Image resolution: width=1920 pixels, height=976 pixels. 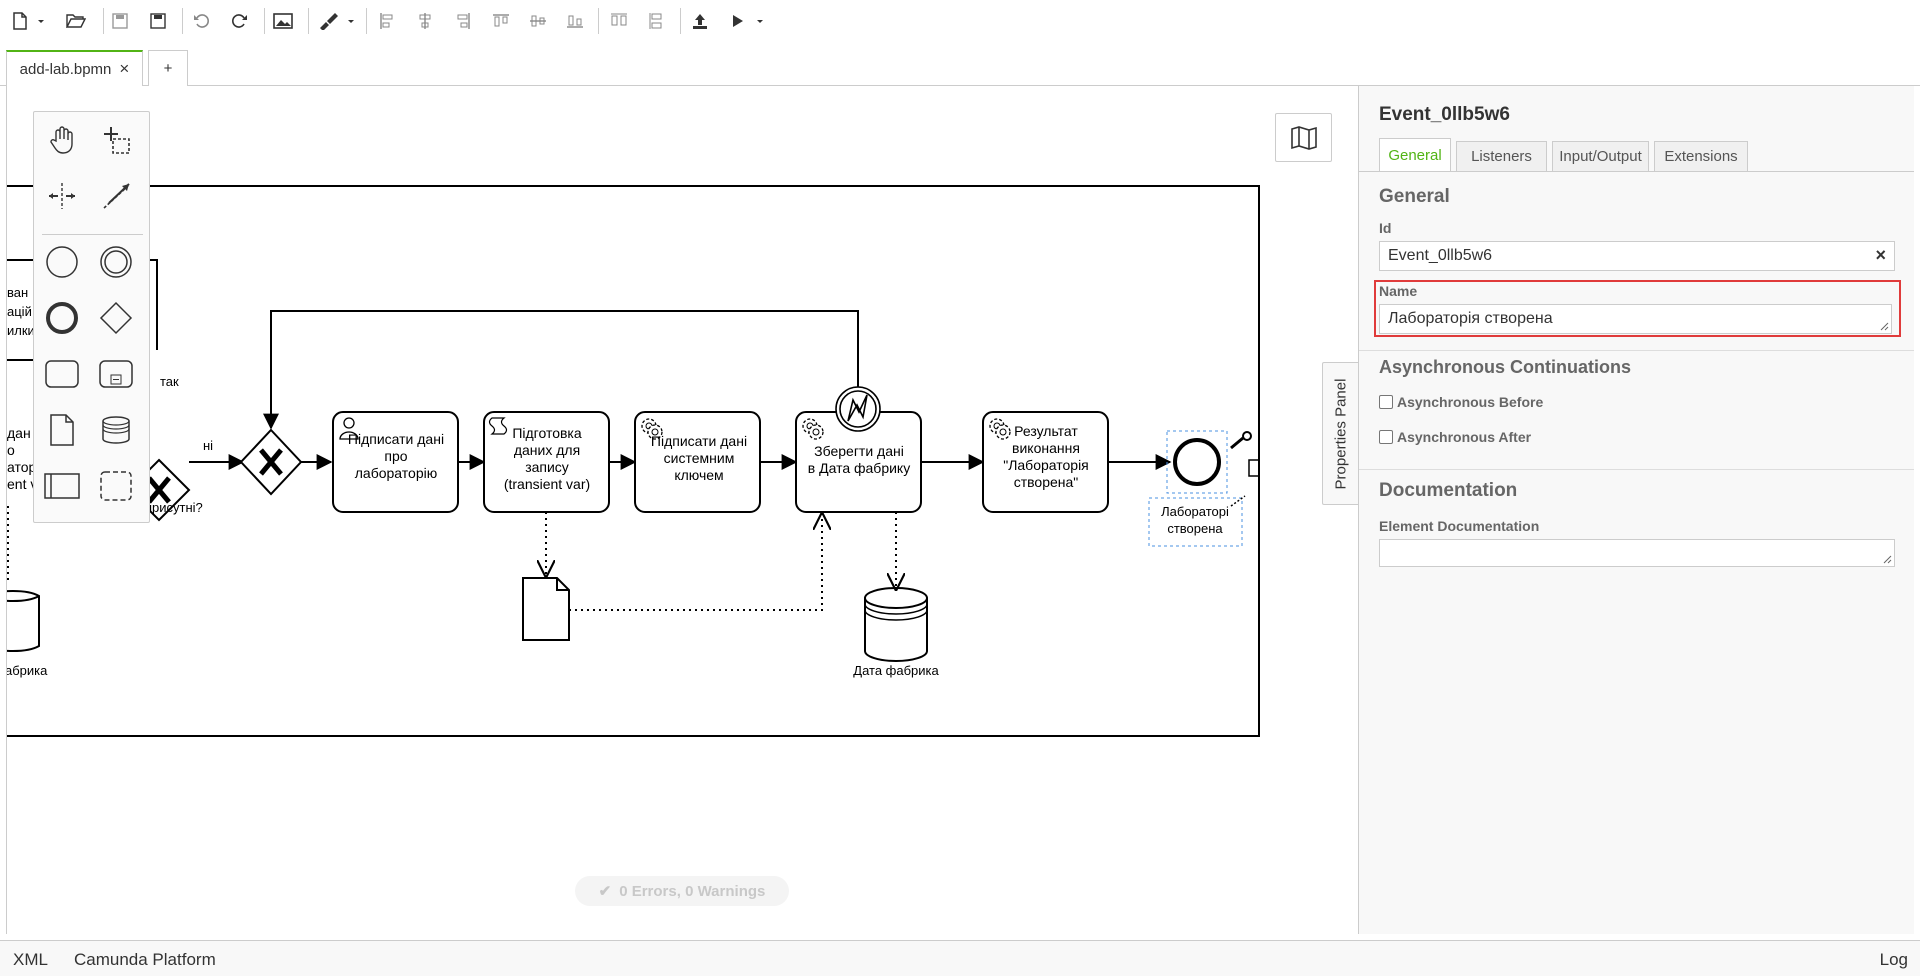 I want to click on map-icon, so click(x=1303, y=137).